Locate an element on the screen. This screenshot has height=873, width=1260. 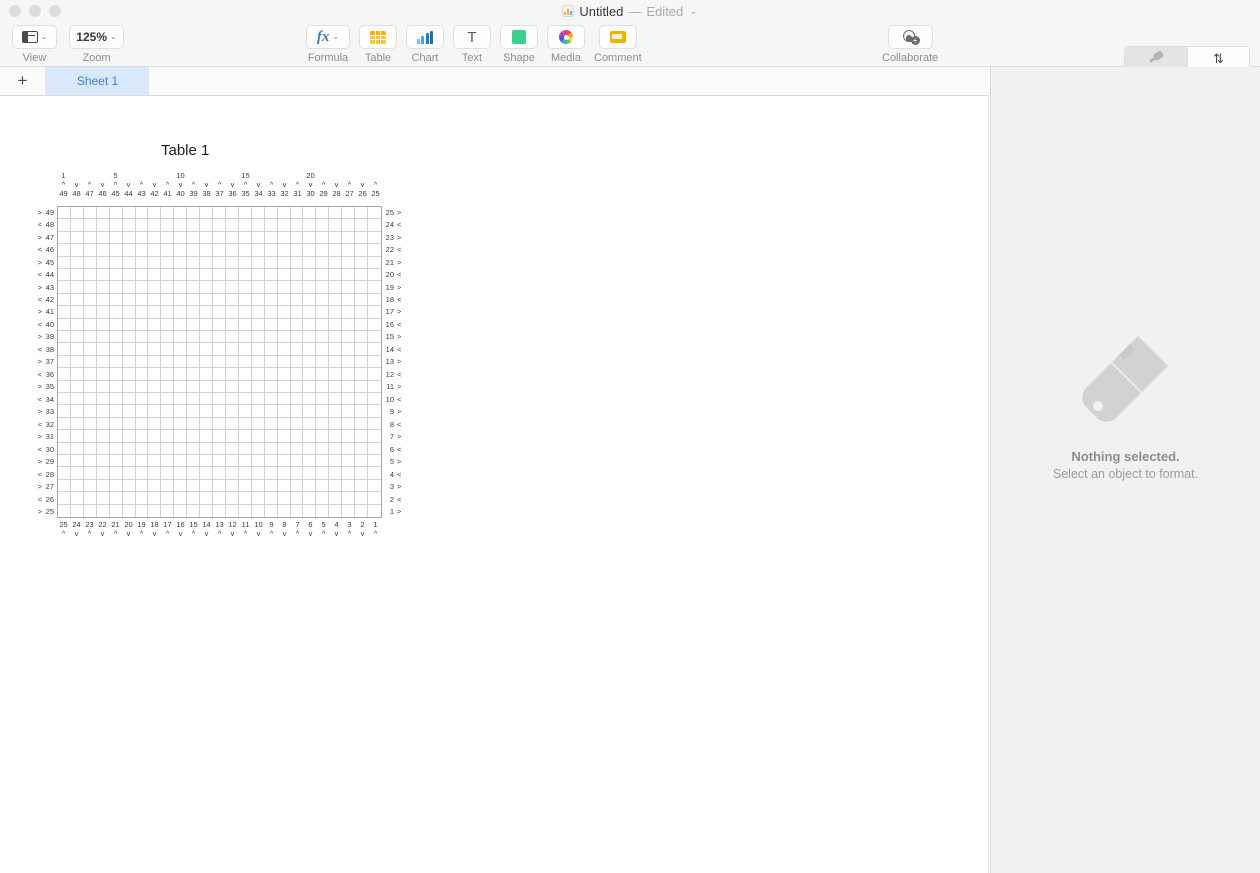
table-button: Table is located at coordinates (378, 43).